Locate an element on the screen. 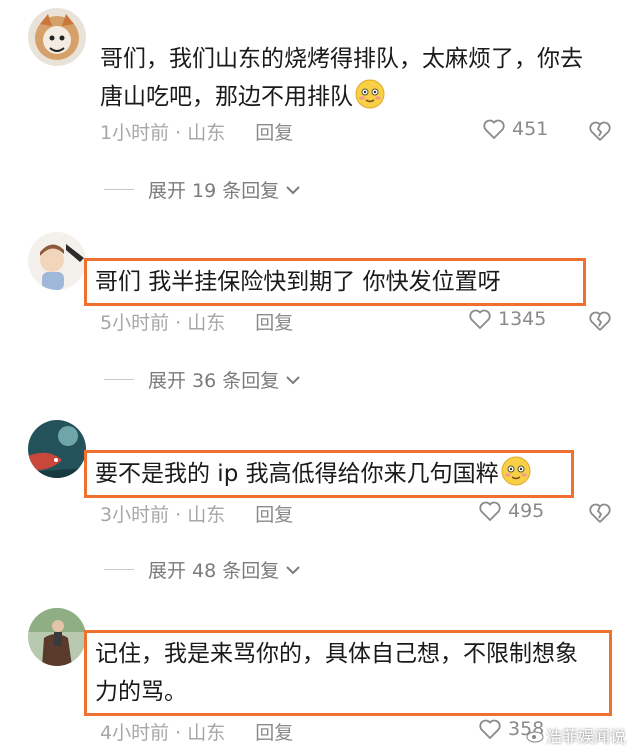 This screenshot has width=640, height=755. comment-text: 哥们 我半挂保险快到期了 你快发位置呀 is located at coordinates (335, 282).